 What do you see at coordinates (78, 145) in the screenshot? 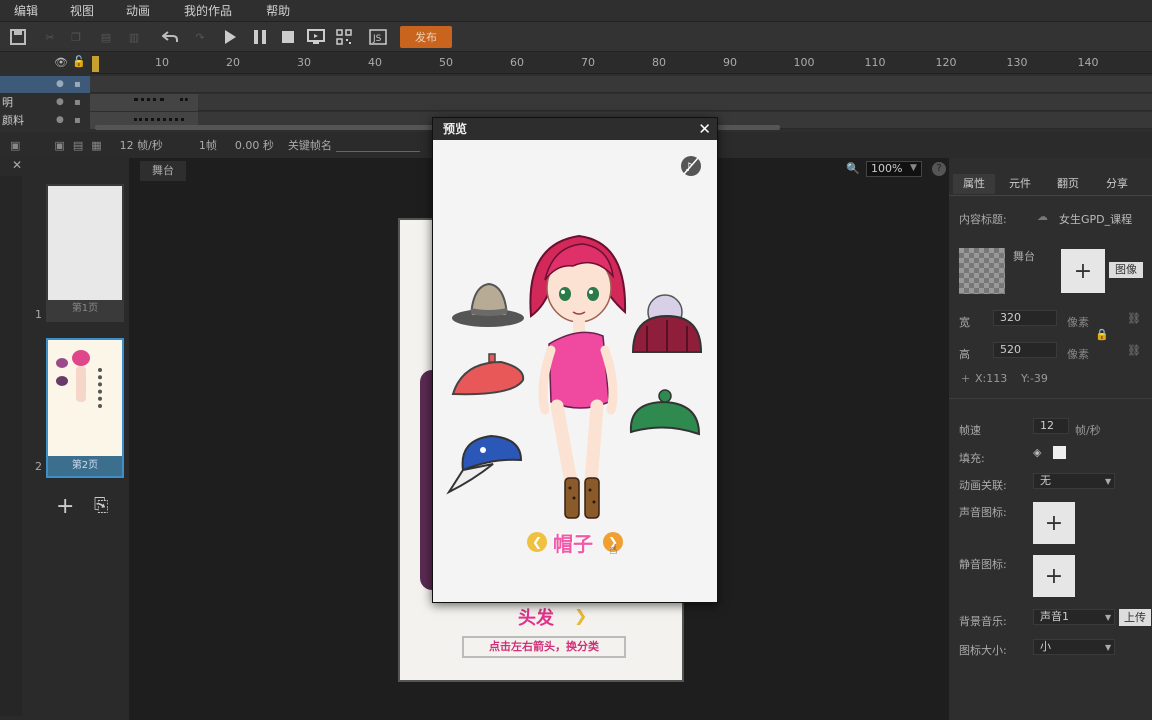
I see `move-layer-icon: ▤` at bounding box center [78, 145].